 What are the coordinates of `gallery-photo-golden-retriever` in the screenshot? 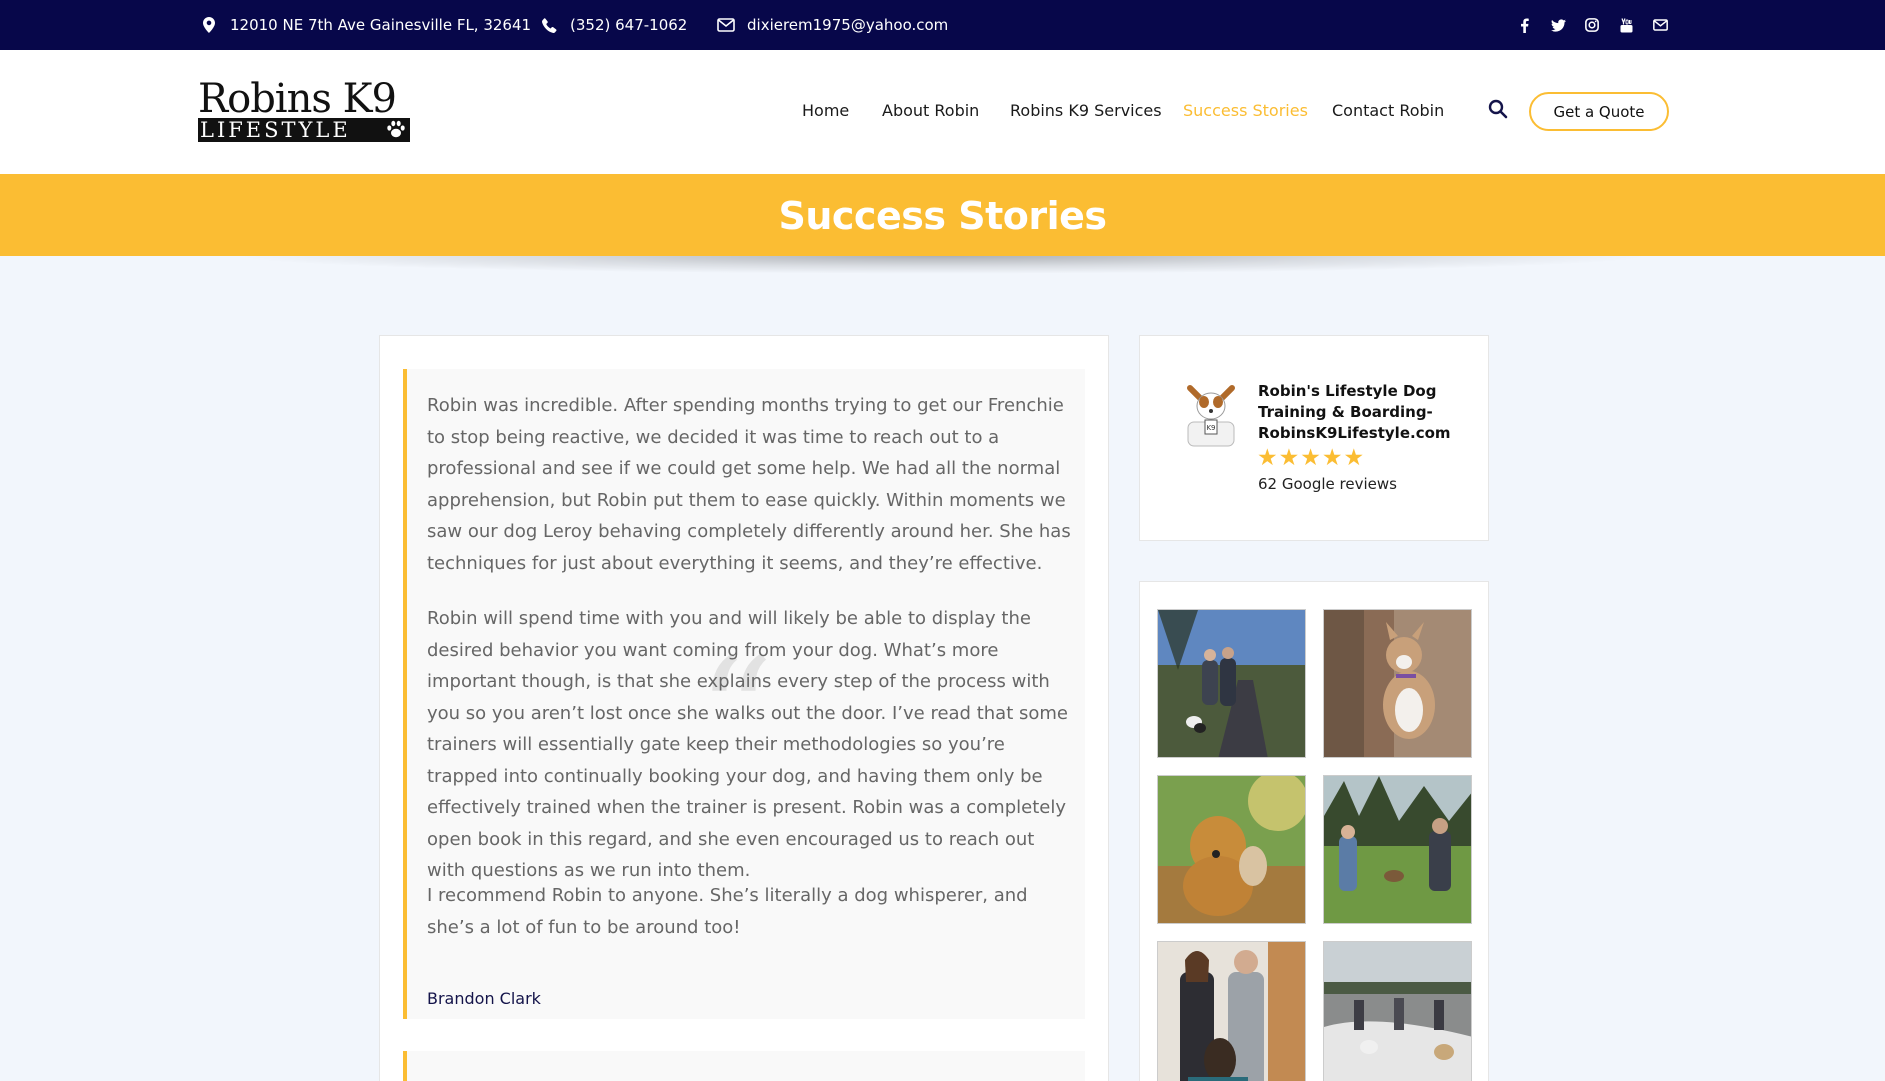 It's located at (1231, 849).